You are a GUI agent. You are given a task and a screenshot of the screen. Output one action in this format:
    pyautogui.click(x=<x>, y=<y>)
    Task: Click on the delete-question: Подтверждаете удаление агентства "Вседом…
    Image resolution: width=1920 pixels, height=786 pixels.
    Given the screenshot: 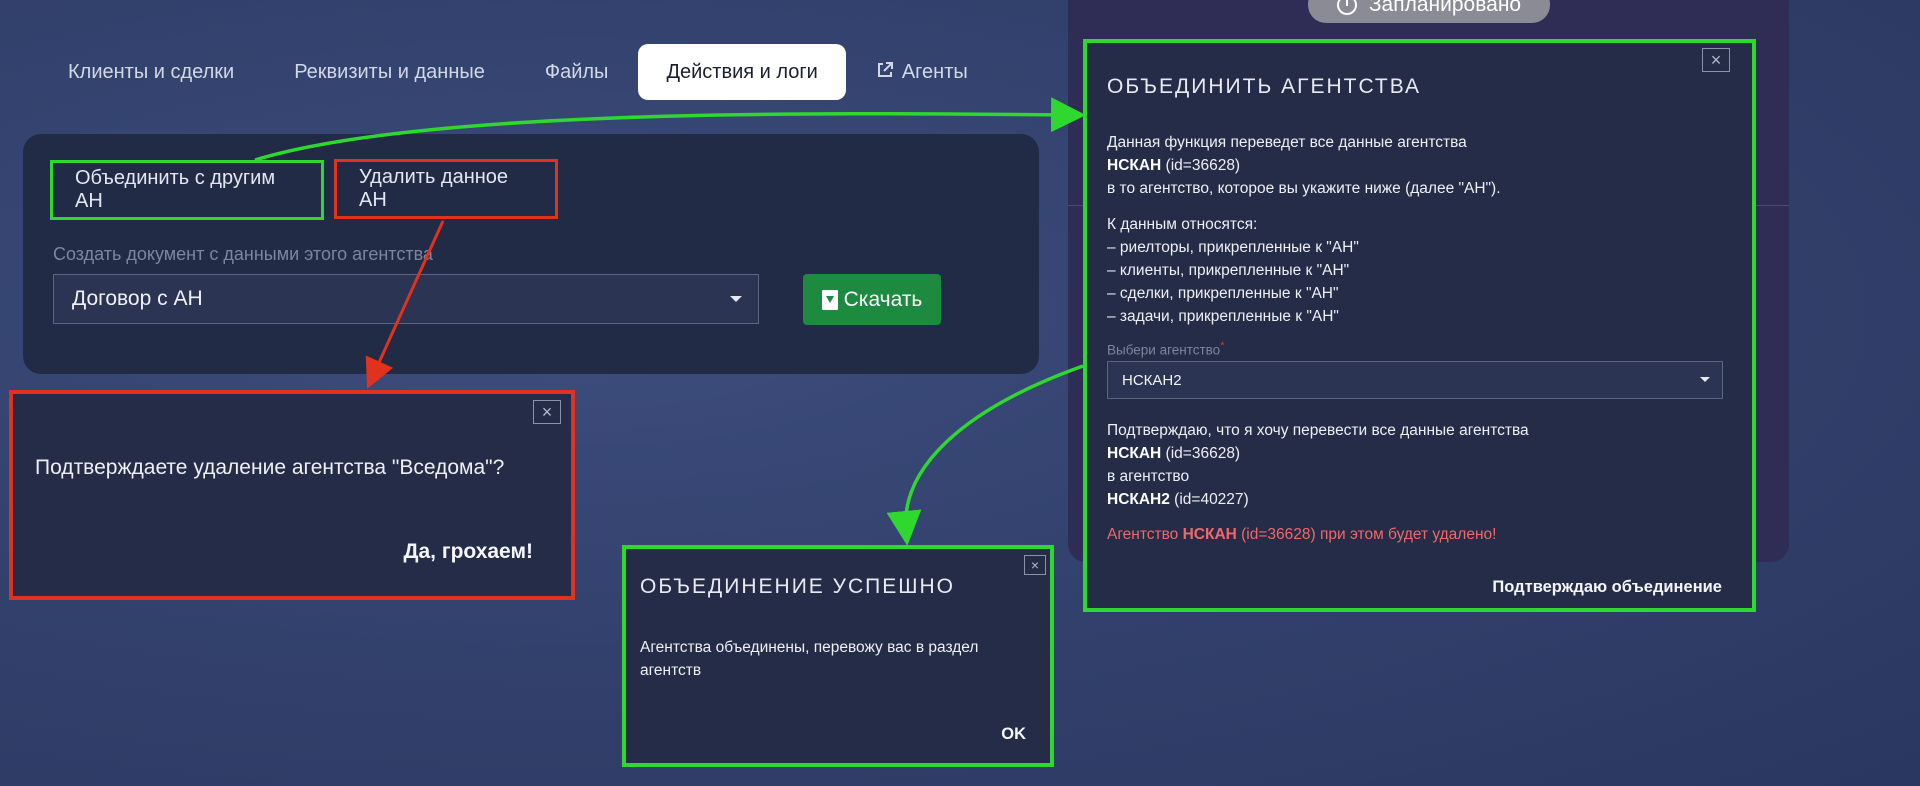 What is the action you would take?
    pyautogui.click(x=270, y=467)
    